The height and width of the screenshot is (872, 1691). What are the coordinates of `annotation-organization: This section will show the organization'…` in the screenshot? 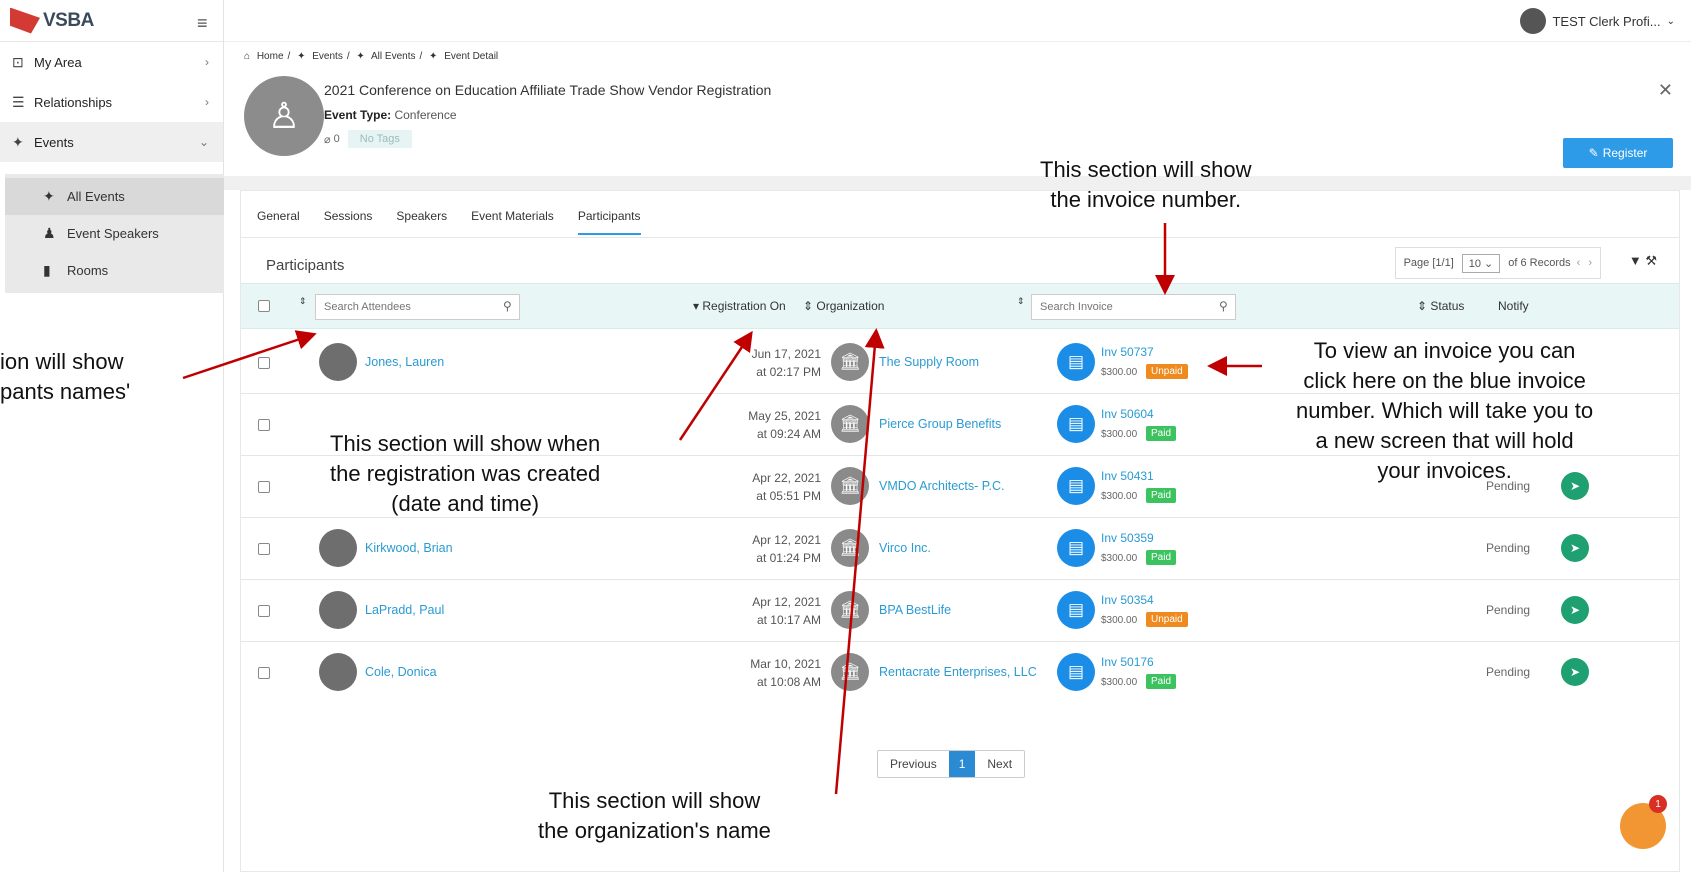 It's located at (654, 815).